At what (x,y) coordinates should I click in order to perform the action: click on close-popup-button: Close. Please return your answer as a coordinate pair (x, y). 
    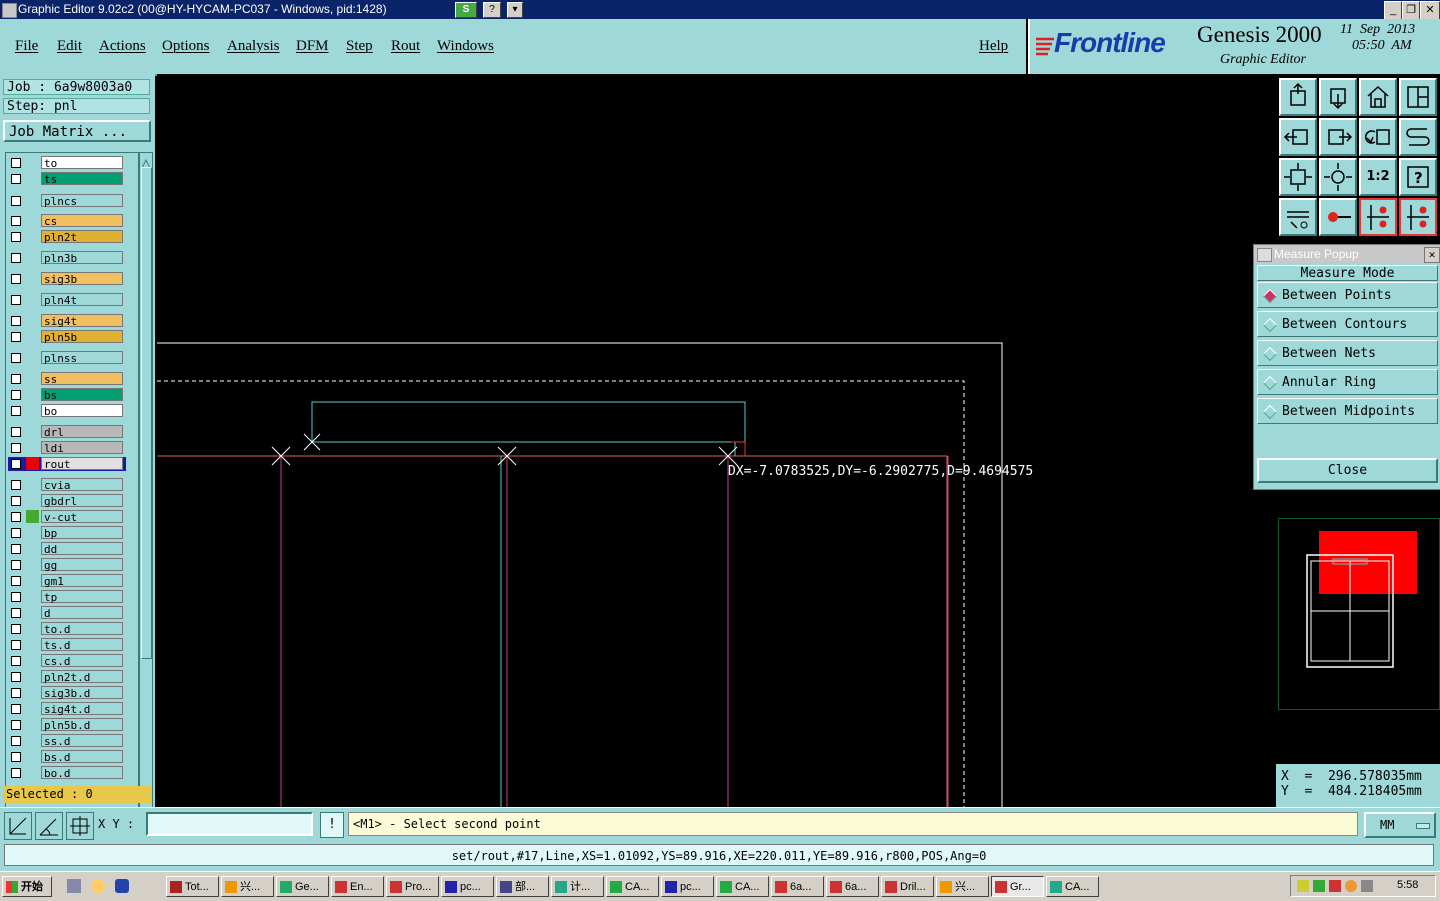
    Looking at the image, I should click on (1347, 470).